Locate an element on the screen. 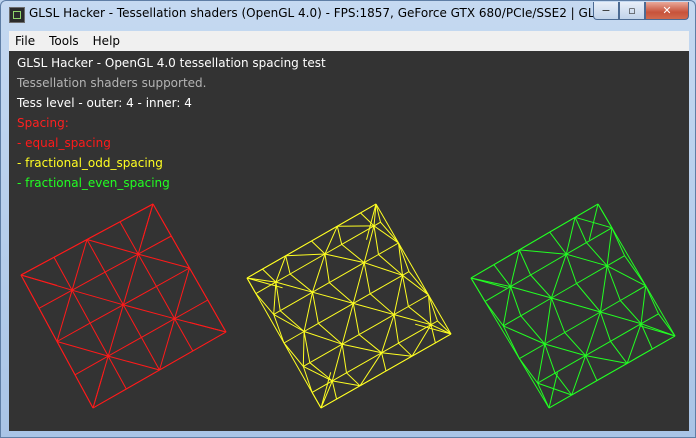 Image resolution: width=696 pixels, height=438 pixels. maximize-button: ▫ is located at coordinates (632, 11).